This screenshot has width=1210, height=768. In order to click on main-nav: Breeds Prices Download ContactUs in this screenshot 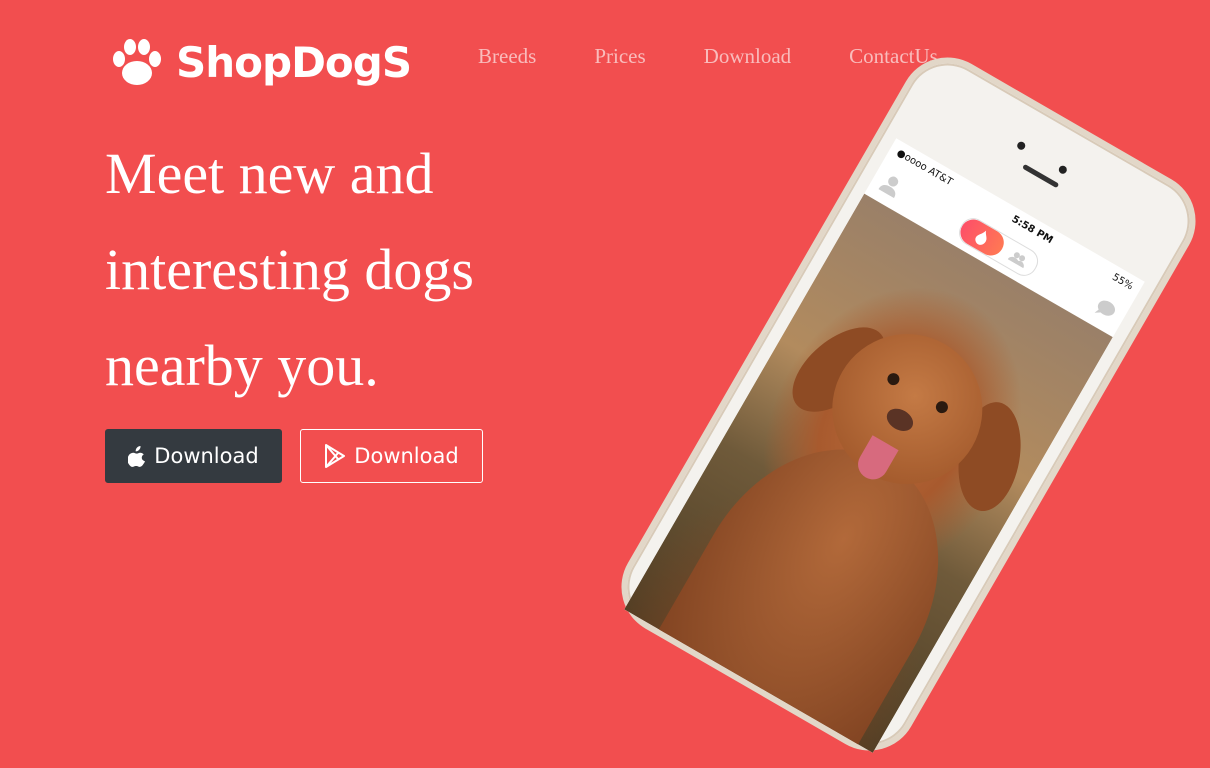, I will do `click(737, 56)`.